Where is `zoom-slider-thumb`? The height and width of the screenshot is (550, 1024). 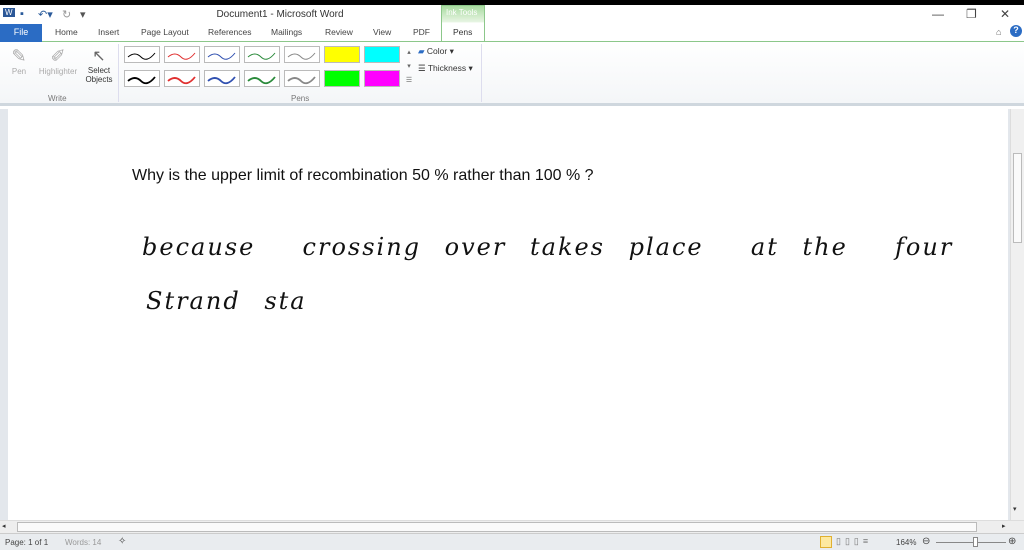 zoom-slider-thumb is located at coordinates (975, 542).